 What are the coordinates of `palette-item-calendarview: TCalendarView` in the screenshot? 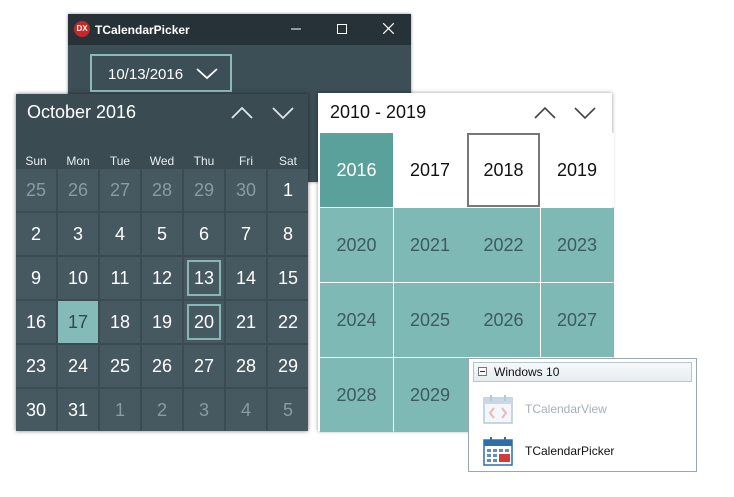 It's located at (584, 409).